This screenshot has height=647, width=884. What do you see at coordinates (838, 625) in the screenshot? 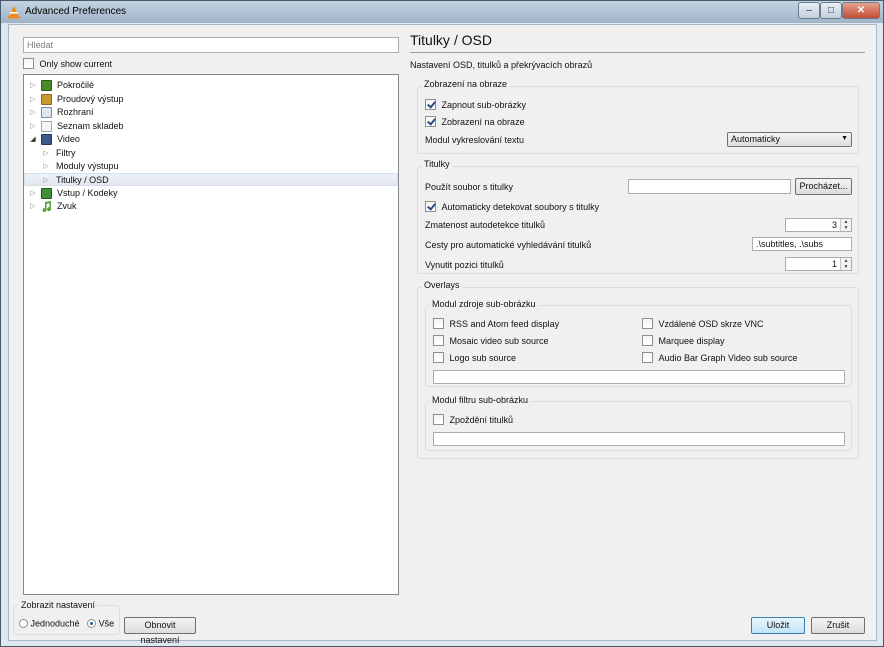
I see `cancel-button: Zrušit` at bounding box center [838, 625].